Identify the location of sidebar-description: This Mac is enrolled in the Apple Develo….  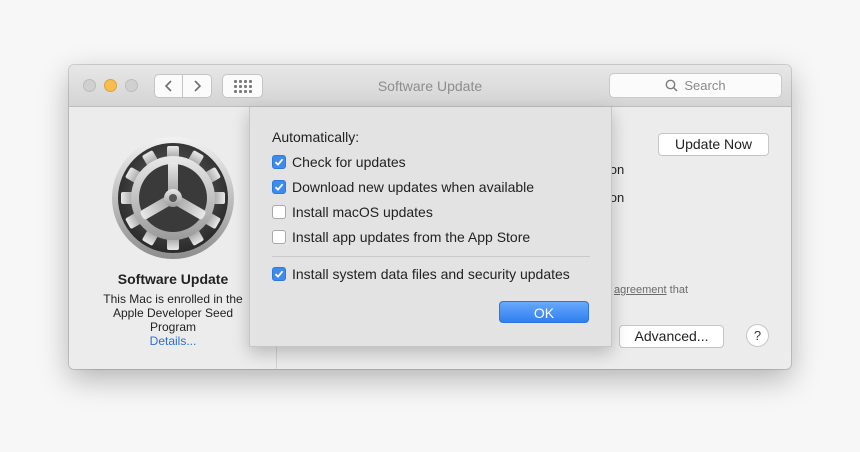
(173, 313).